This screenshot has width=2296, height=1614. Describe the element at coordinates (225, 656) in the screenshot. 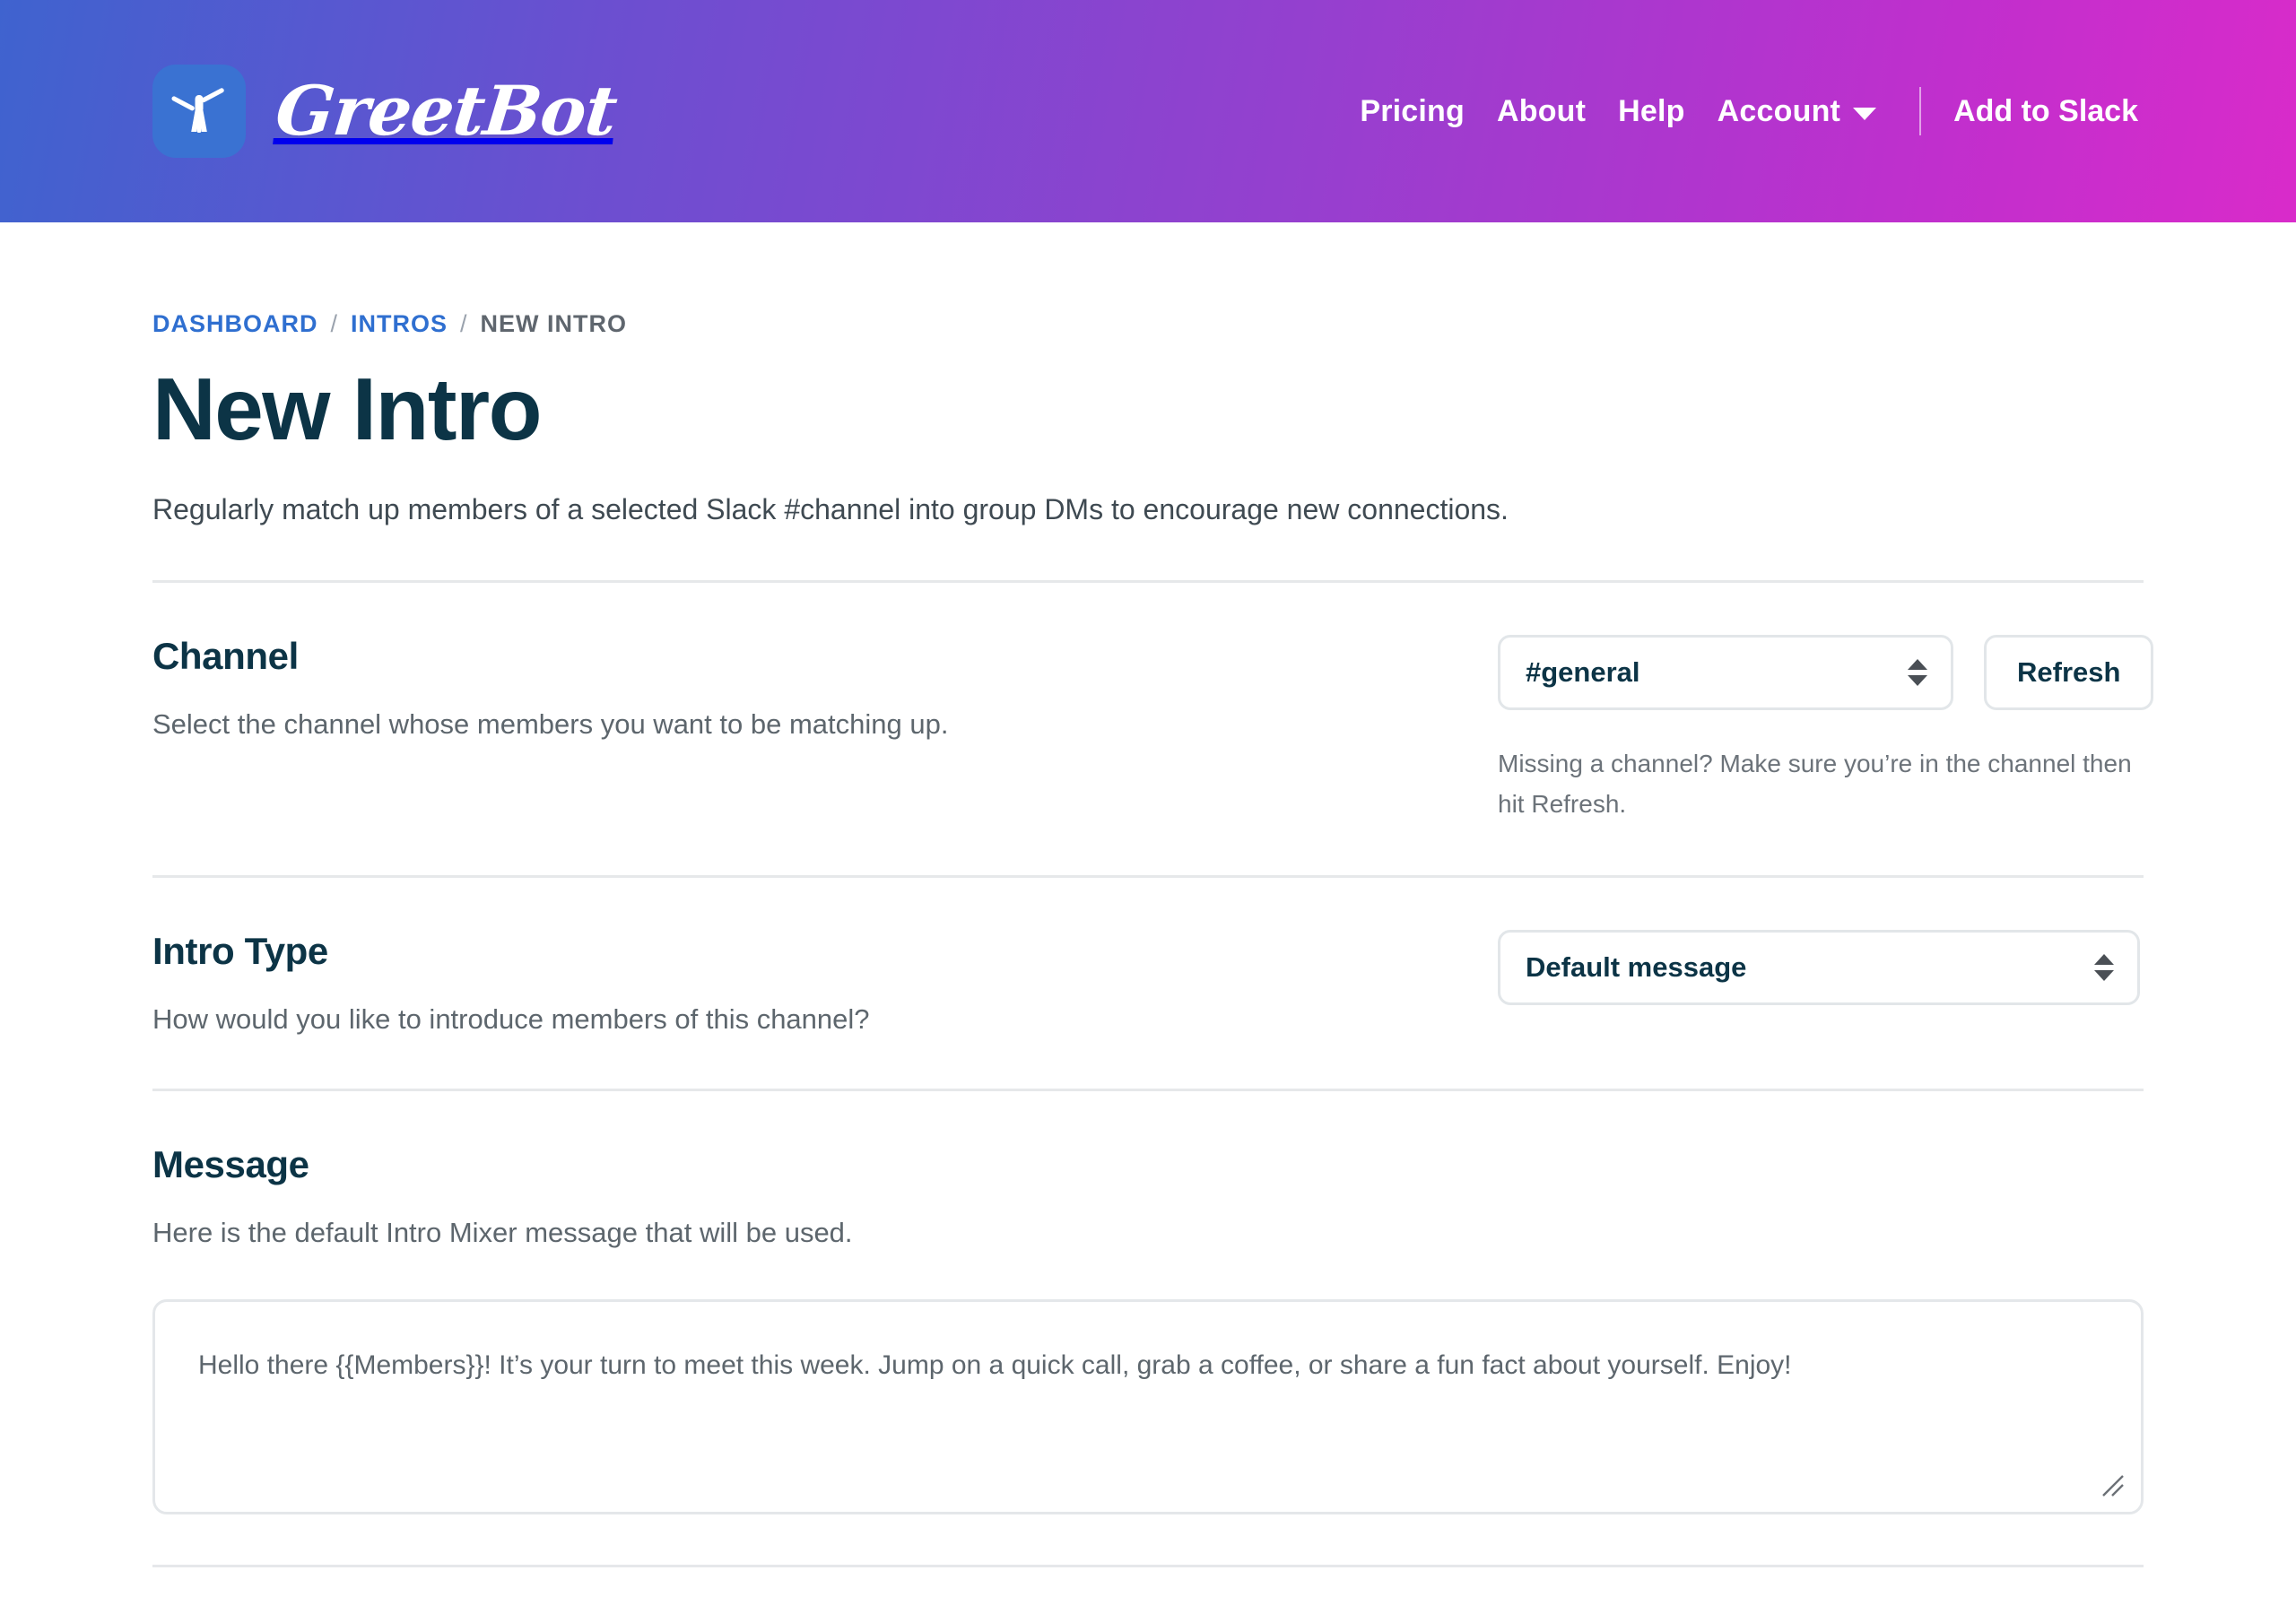

I see `channel-heading: Channel` at that location.